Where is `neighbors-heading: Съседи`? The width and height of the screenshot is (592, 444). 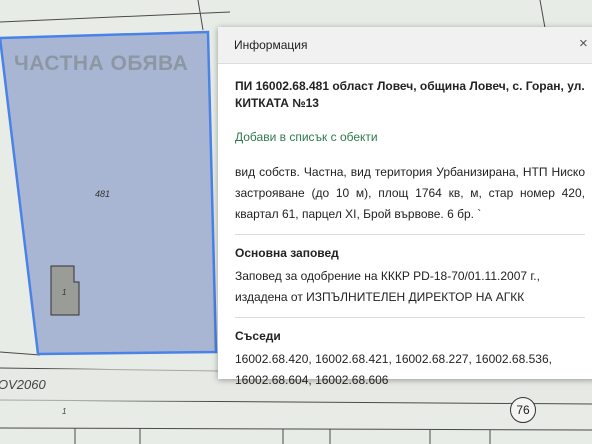 neighbors-heading: Съседи is located at coordinates (258, 336).